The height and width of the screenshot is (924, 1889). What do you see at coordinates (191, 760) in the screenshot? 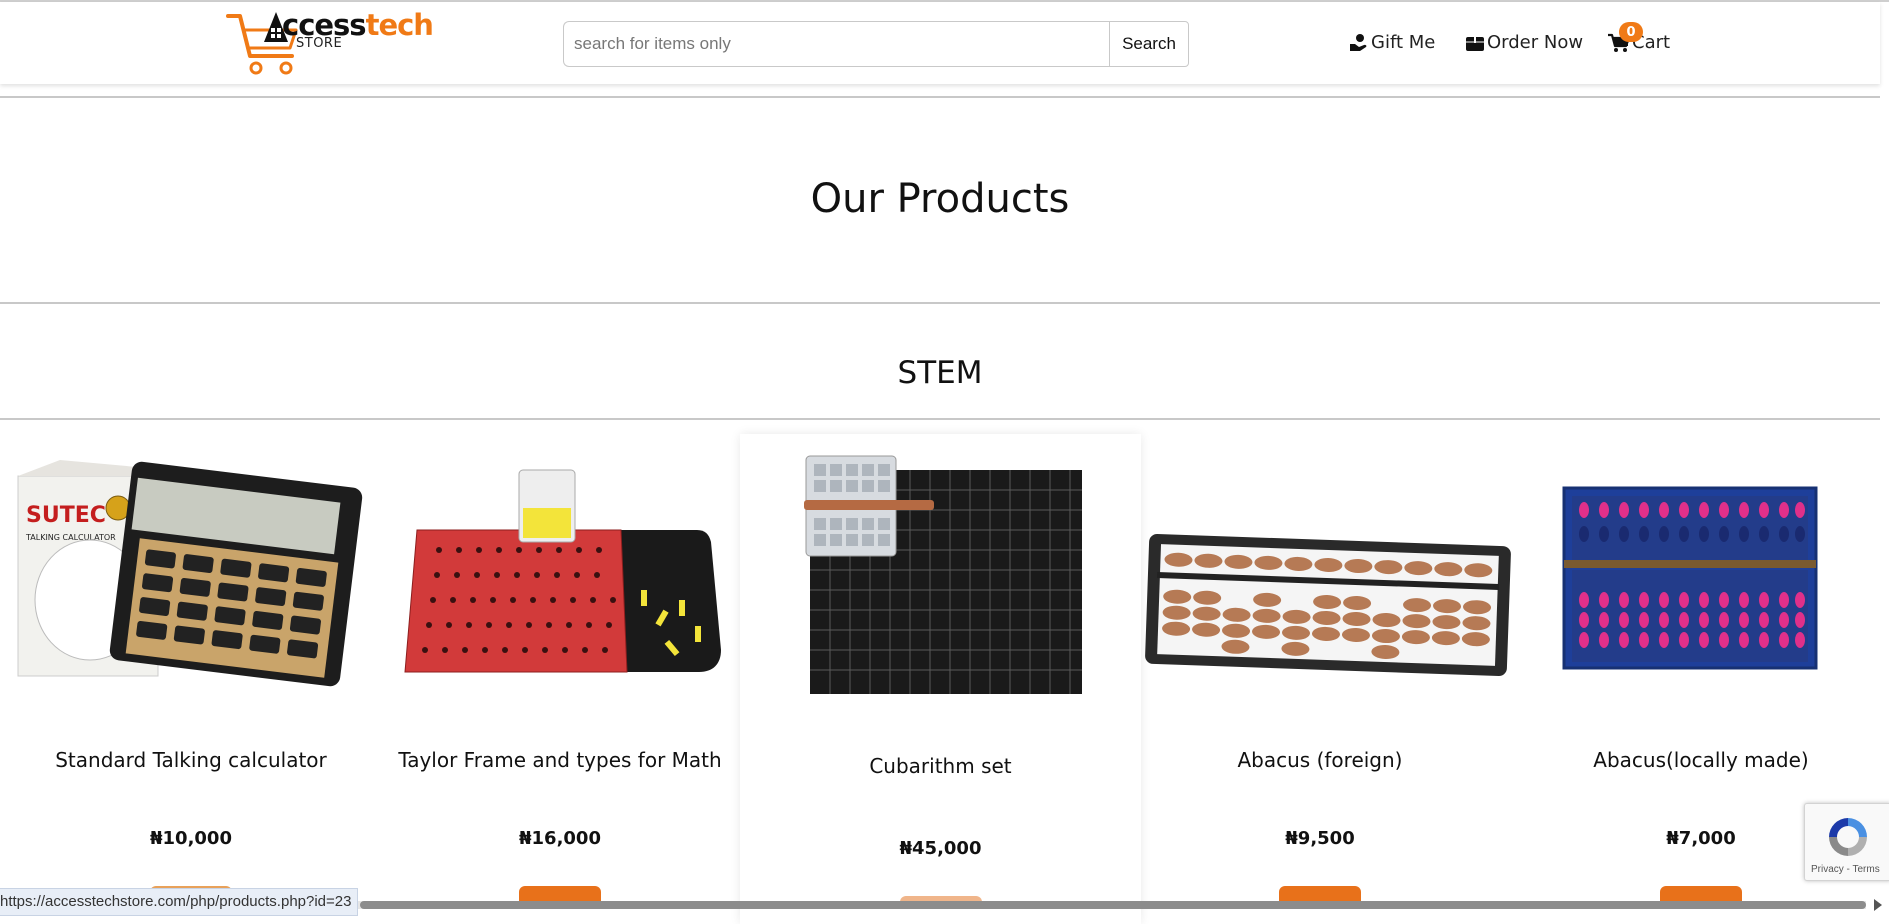
I see `product-name: Standard Talking calculator` at bounding box center [191, 760].